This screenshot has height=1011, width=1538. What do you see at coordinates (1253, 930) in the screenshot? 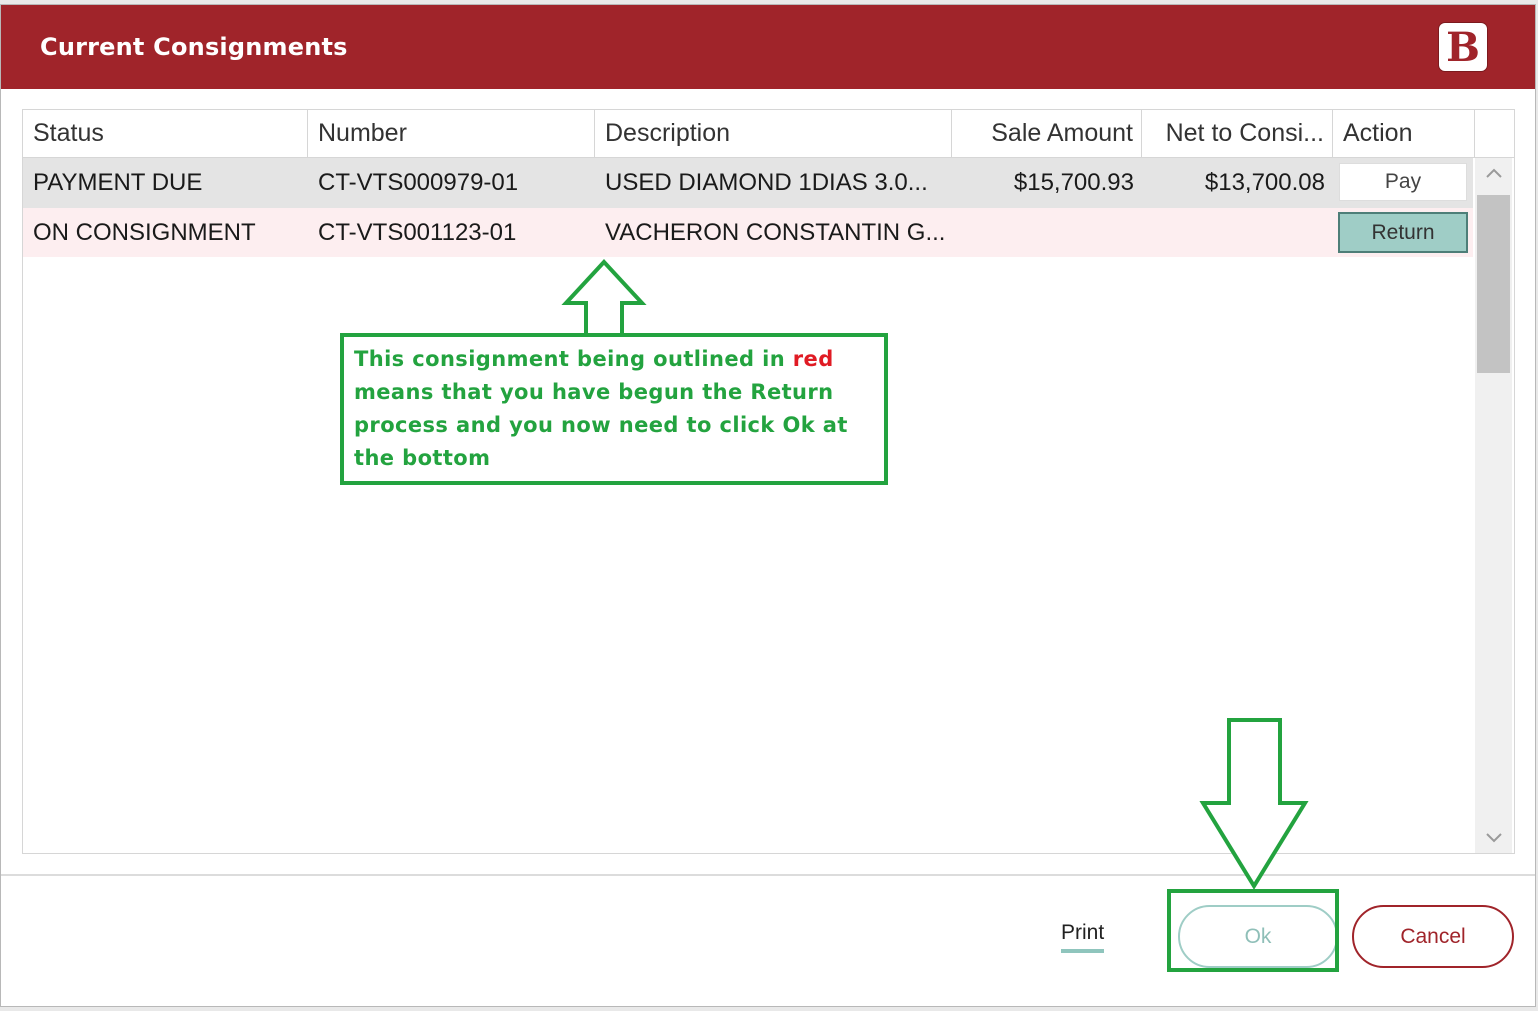
I see `ok-button-highlight` at bounding box center [1253, 930].